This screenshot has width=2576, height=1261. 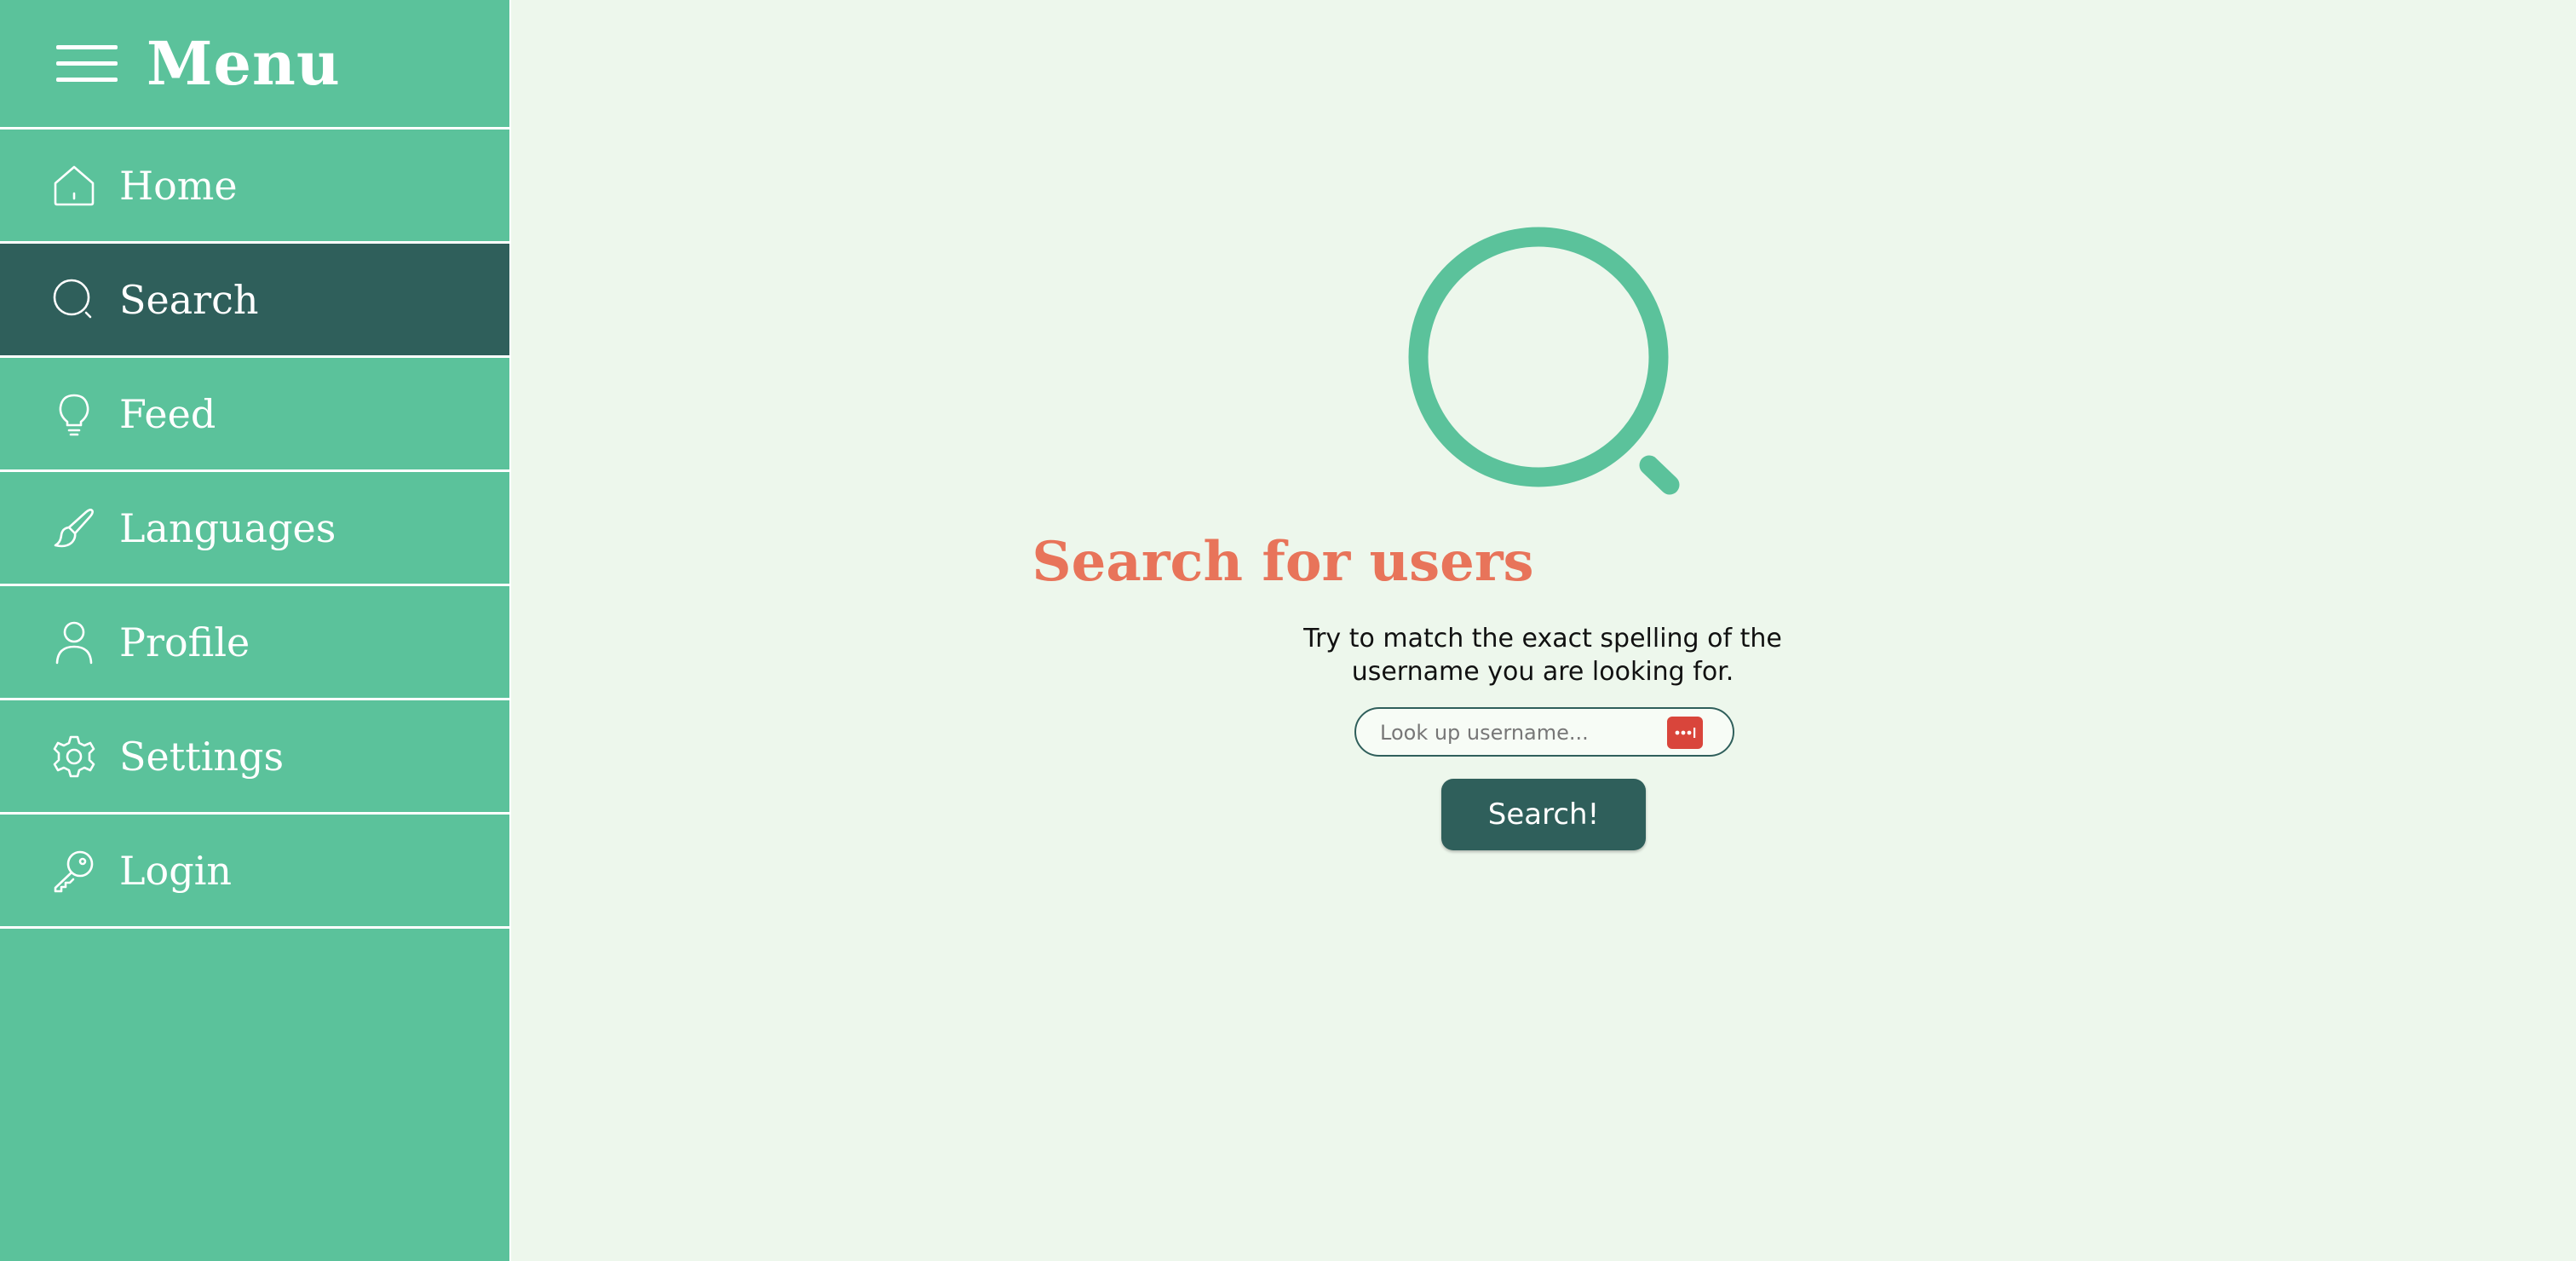 I want to click on sidebar-item-settings: Settings, so click(x=255, y=757).